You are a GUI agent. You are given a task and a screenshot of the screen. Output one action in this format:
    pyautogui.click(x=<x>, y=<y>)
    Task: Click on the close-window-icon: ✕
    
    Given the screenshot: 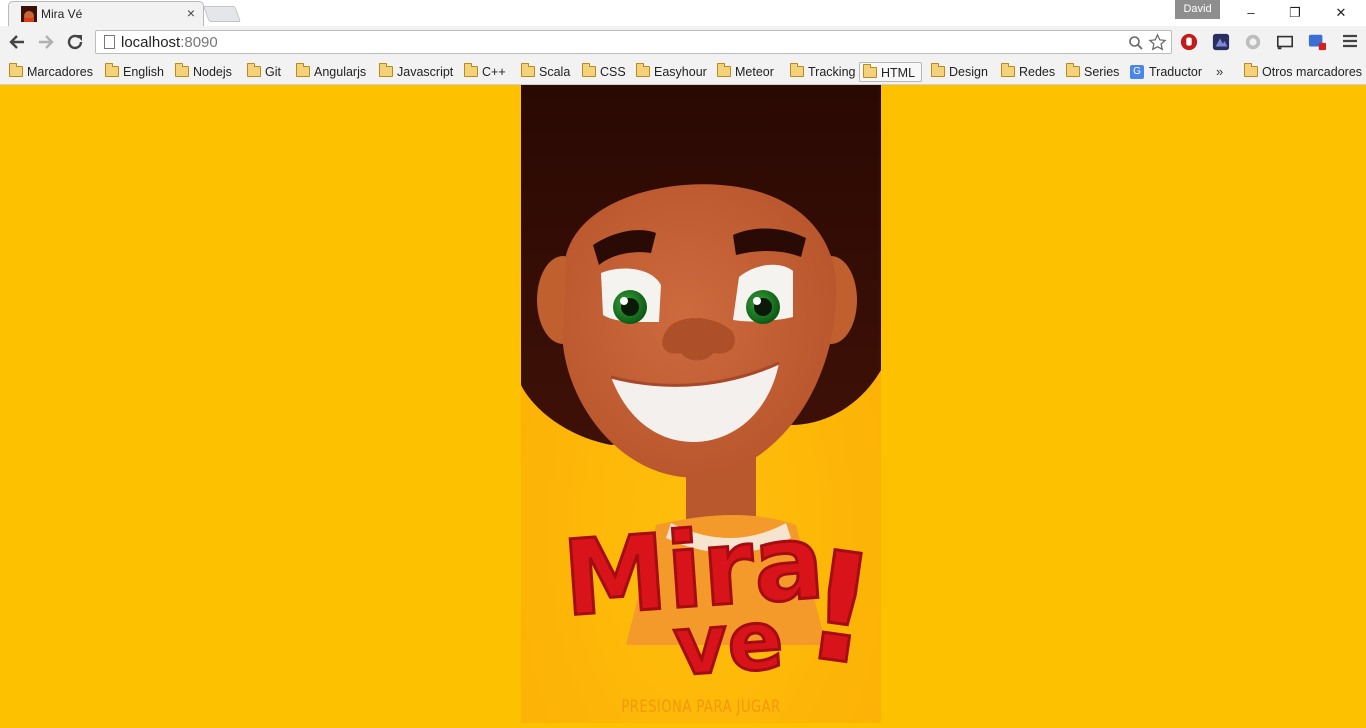 What is the action you would take?
    pyautogui.click(x=1341, y=13)
    